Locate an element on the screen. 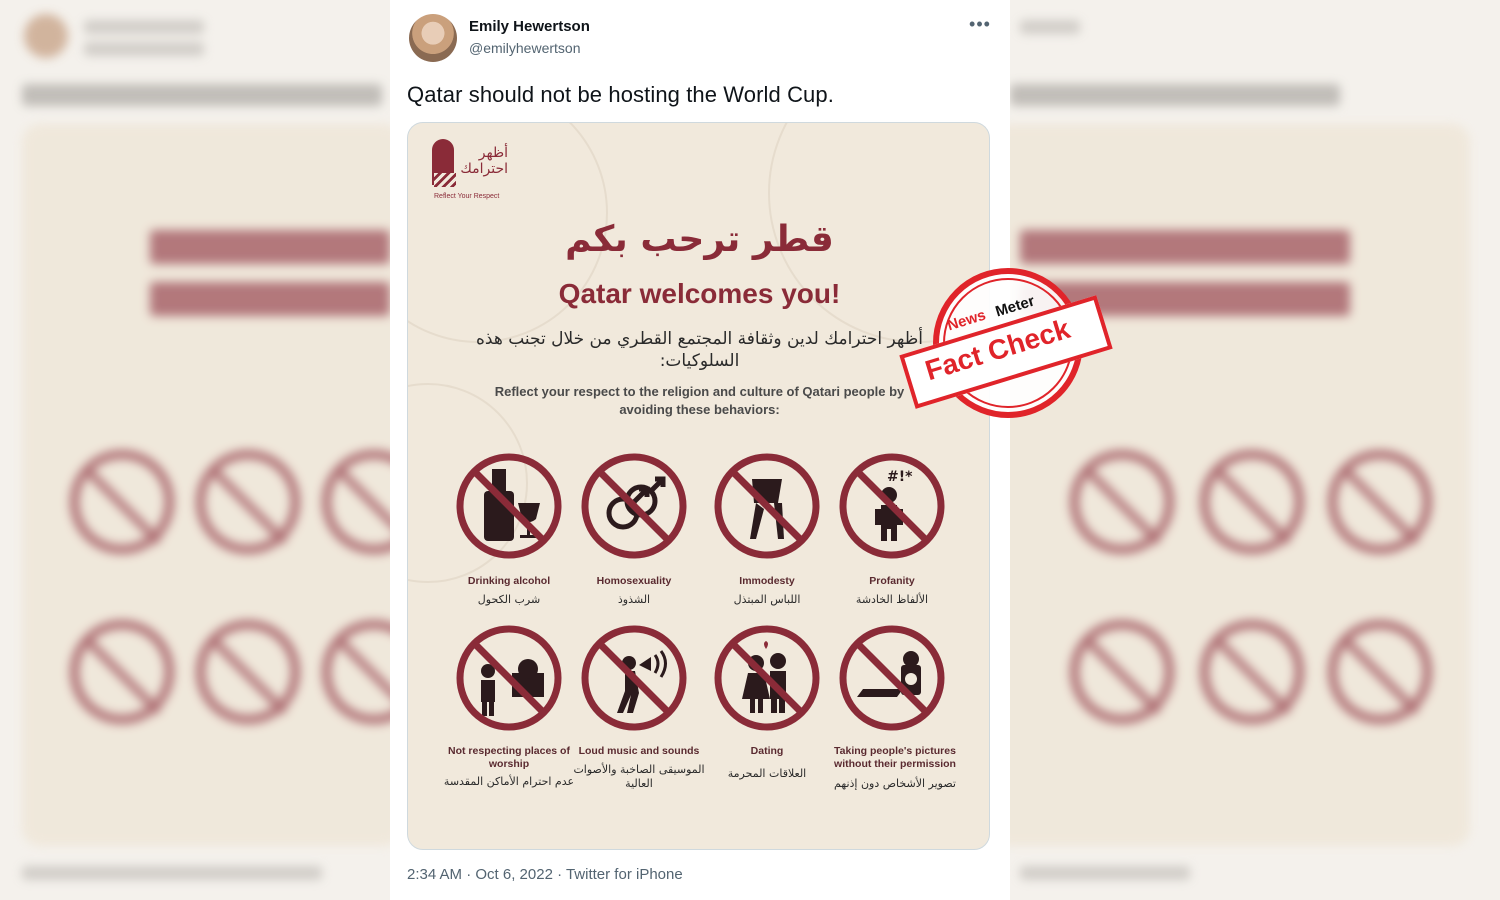  sign-arabic-pictures: تصوير الأشخاص دون إذنهم is located at coordinates (895, 783).